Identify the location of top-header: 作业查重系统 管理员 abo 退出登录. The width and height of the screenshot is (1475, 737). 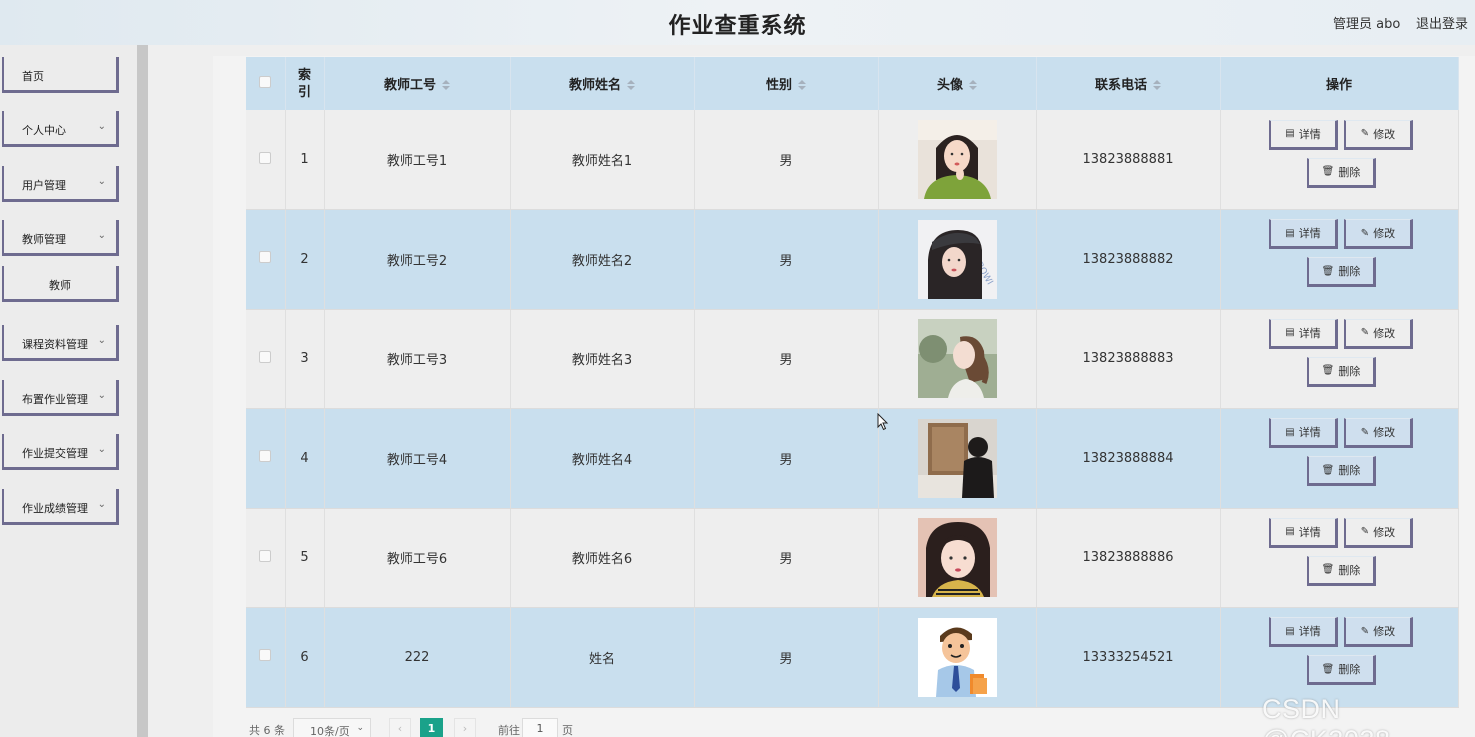
(737, 22).